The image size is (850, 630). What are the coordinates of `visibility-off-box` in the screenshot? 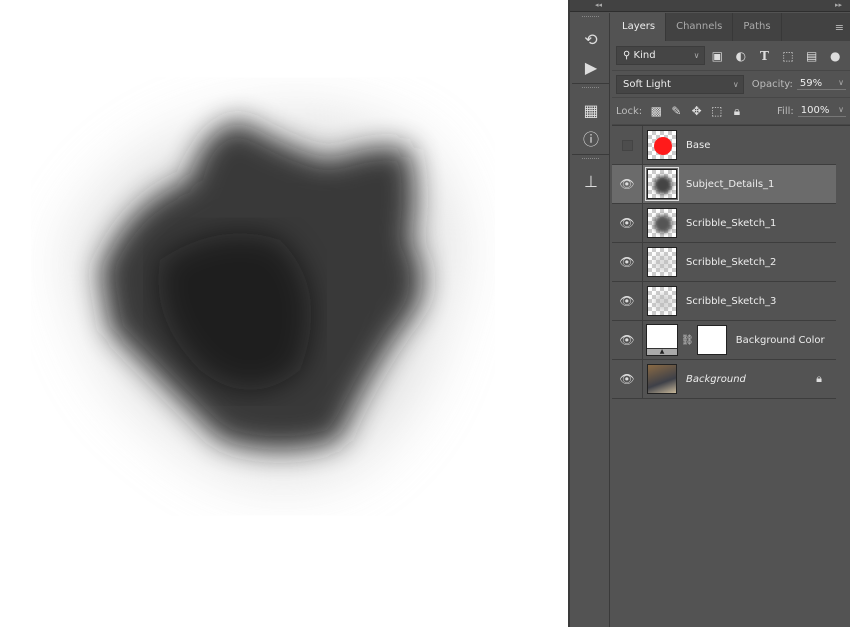 It's located at (627, 145).